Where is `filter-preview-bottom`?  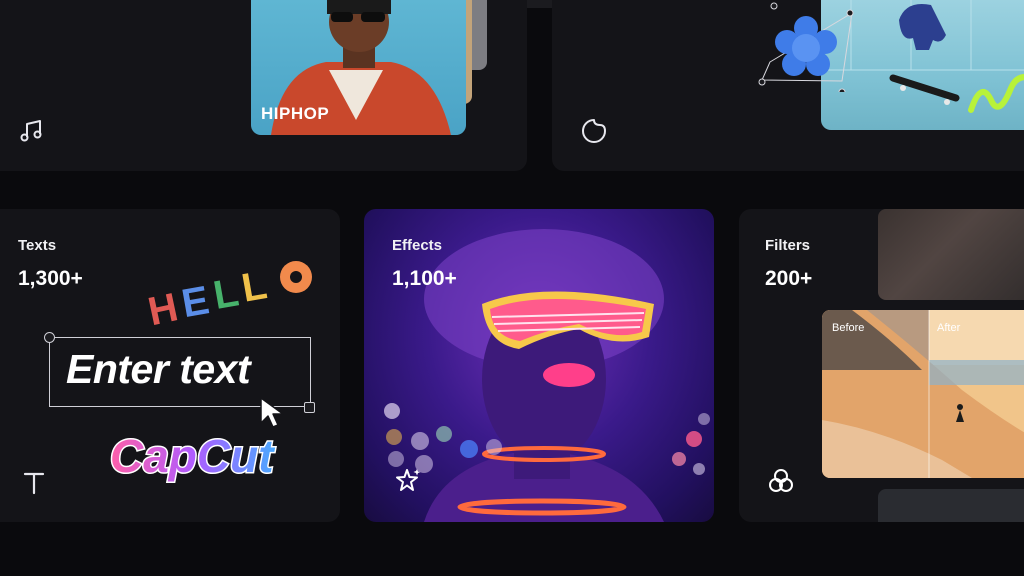
filter-preview-bottom is located at coordinates (951, 505).